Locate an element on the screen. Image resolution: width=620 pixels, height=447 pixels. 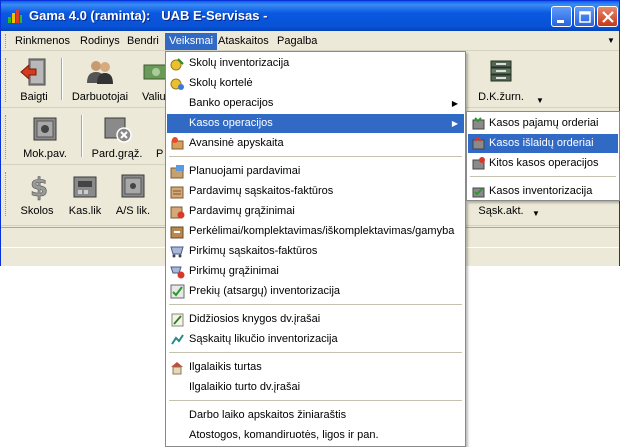
menu-advance-report: Avansinė apyskaita is located at coordinates (315, 143).